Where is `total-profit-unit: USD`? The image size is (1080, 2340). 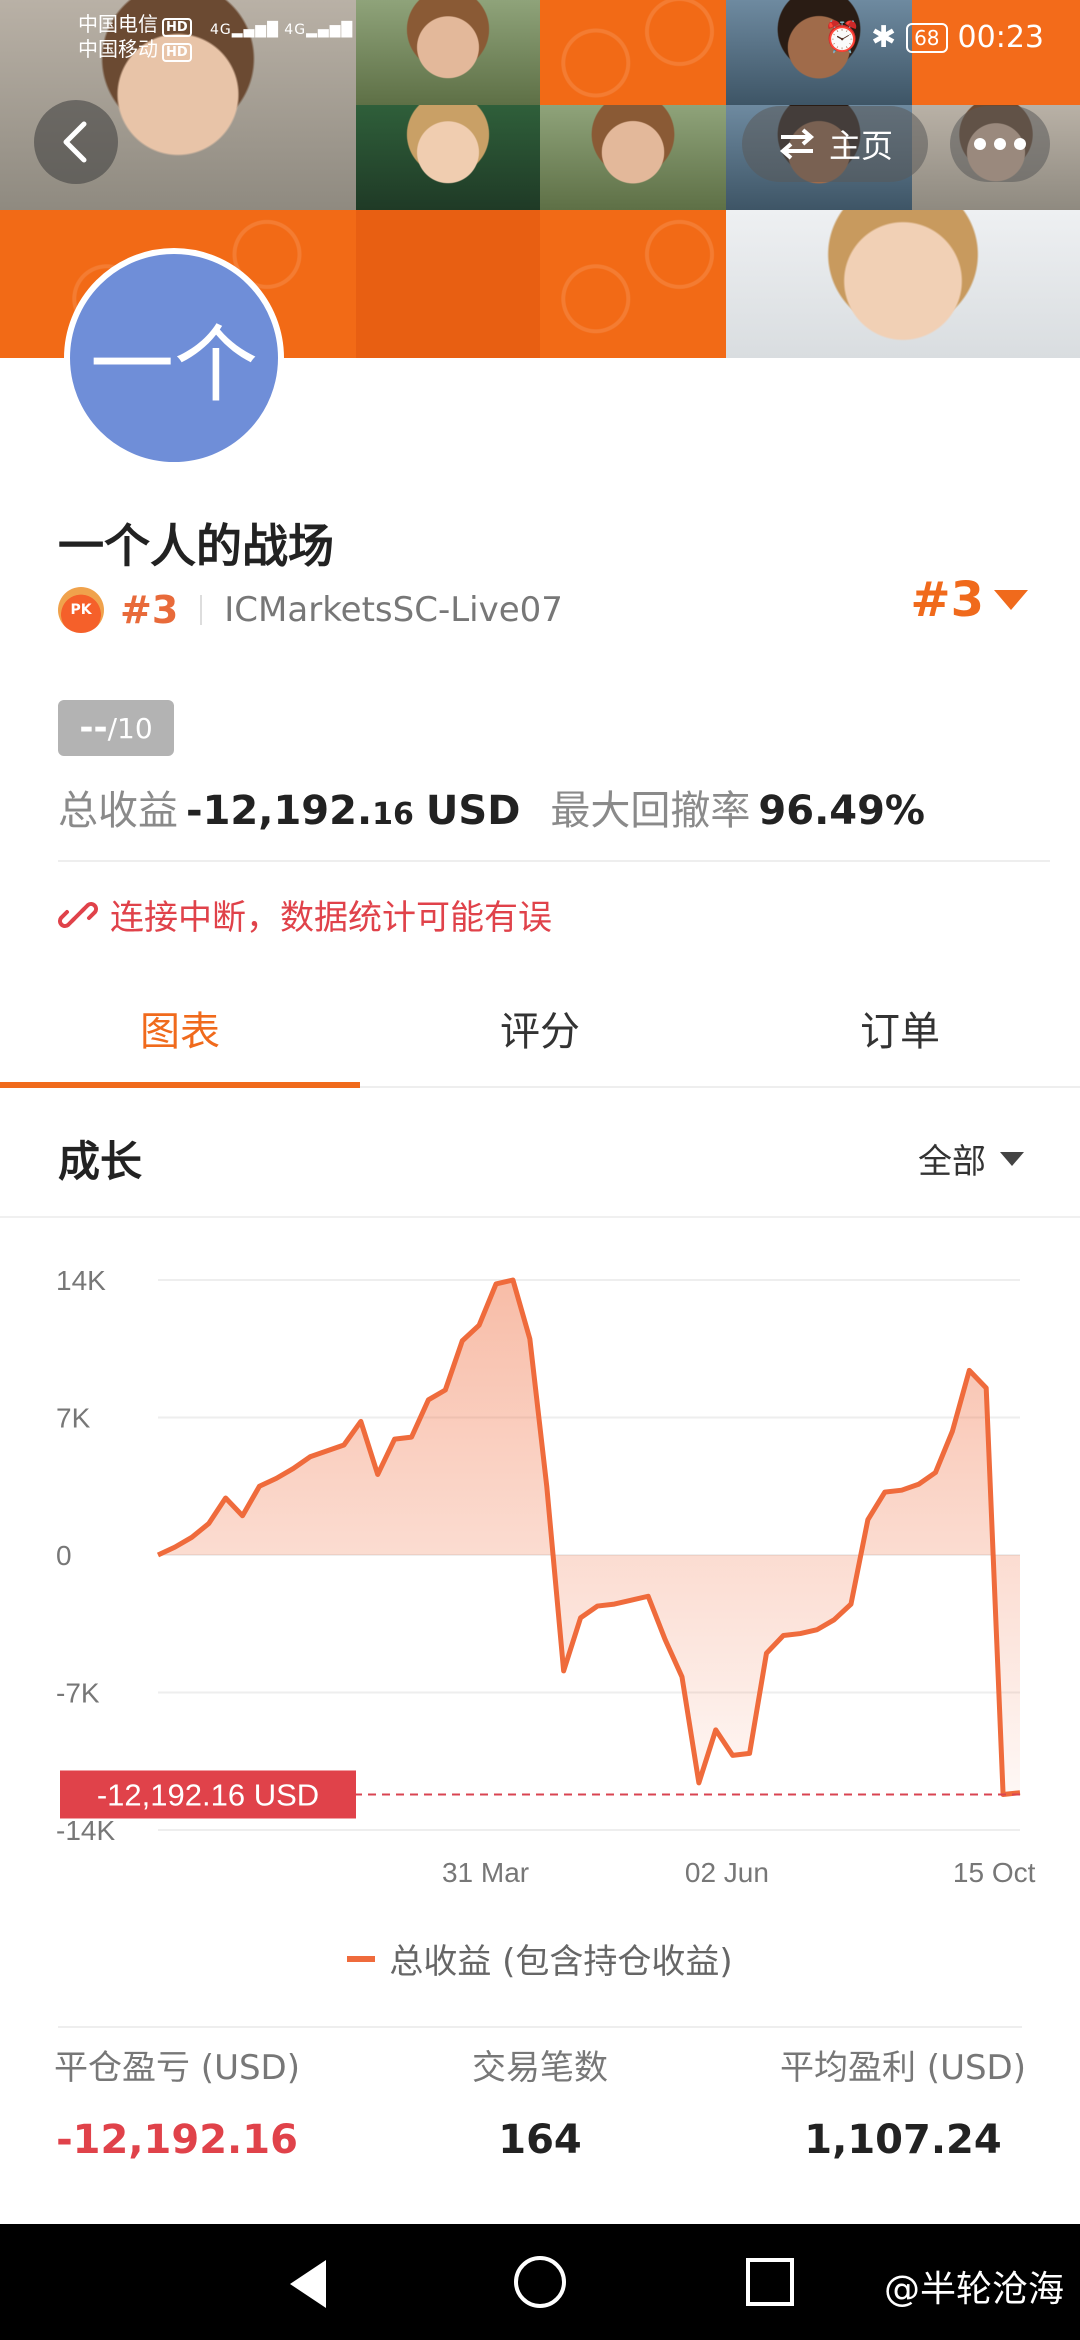
total-profit-unit: USD is located at coordinates (473, 811).